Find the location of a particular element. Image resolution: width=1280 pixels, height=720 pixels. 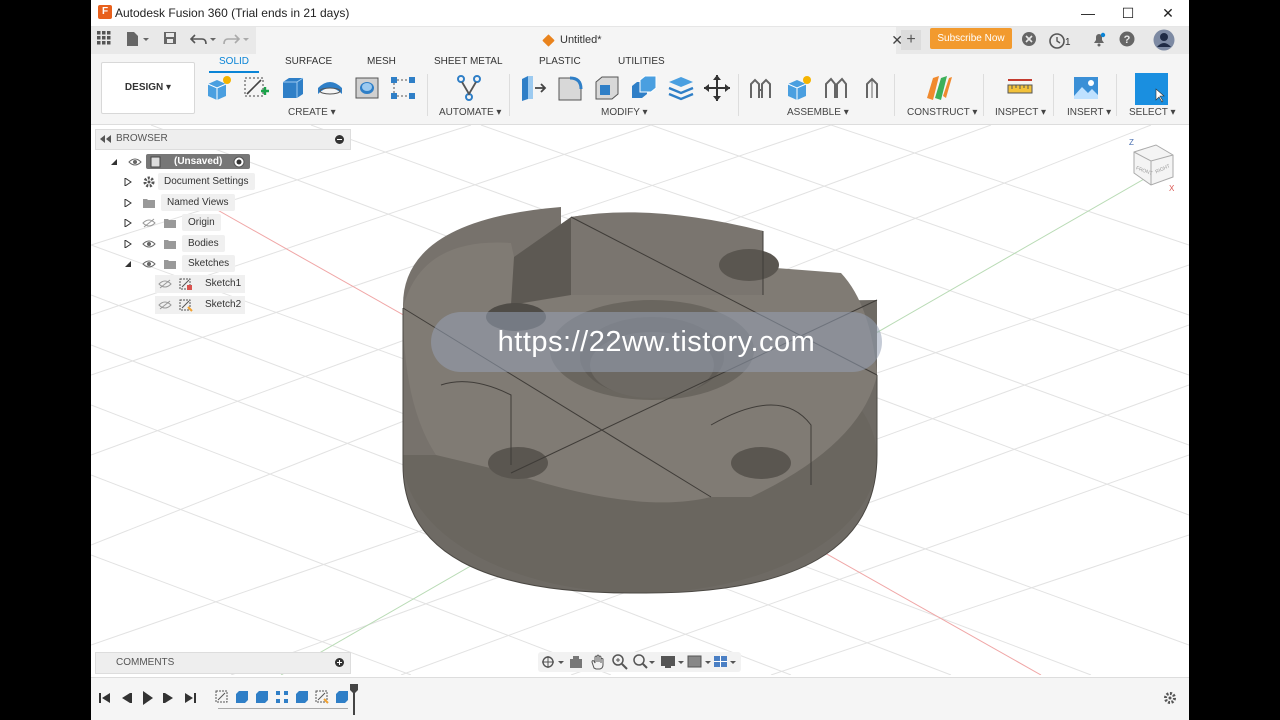

step-forward-icon is located at coordinates (169, 698).